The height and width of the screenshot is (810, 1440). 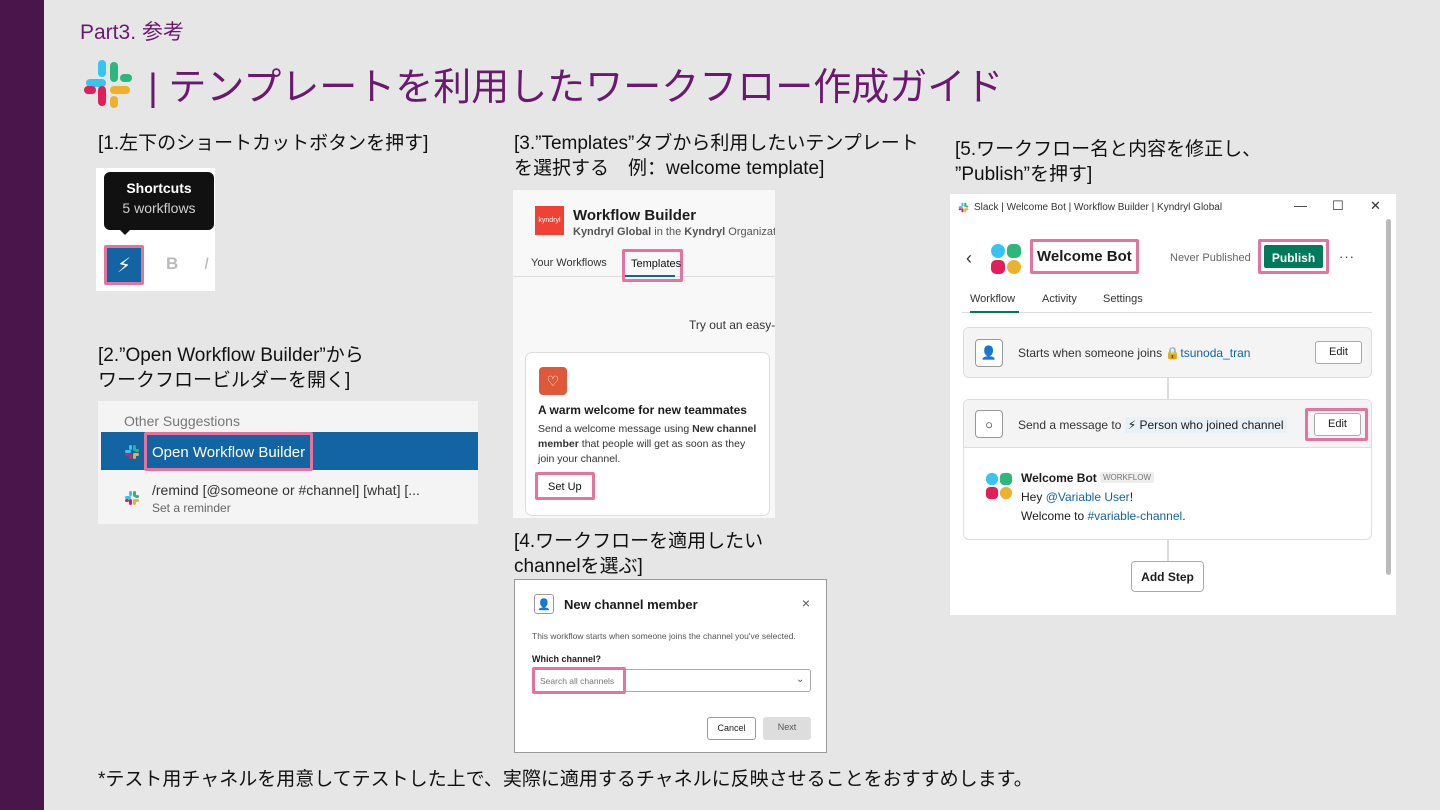 I want to click on step4-line1: [4.ワークフローを適用したい, so click(x=639, y=541).